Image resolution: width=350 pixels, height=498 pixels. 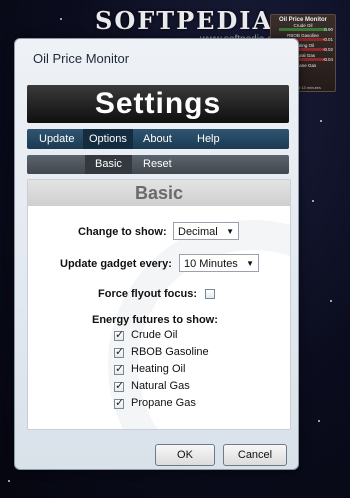 I want to click on heating-oil-checkbox: ✓, so click(x=119, y=368).